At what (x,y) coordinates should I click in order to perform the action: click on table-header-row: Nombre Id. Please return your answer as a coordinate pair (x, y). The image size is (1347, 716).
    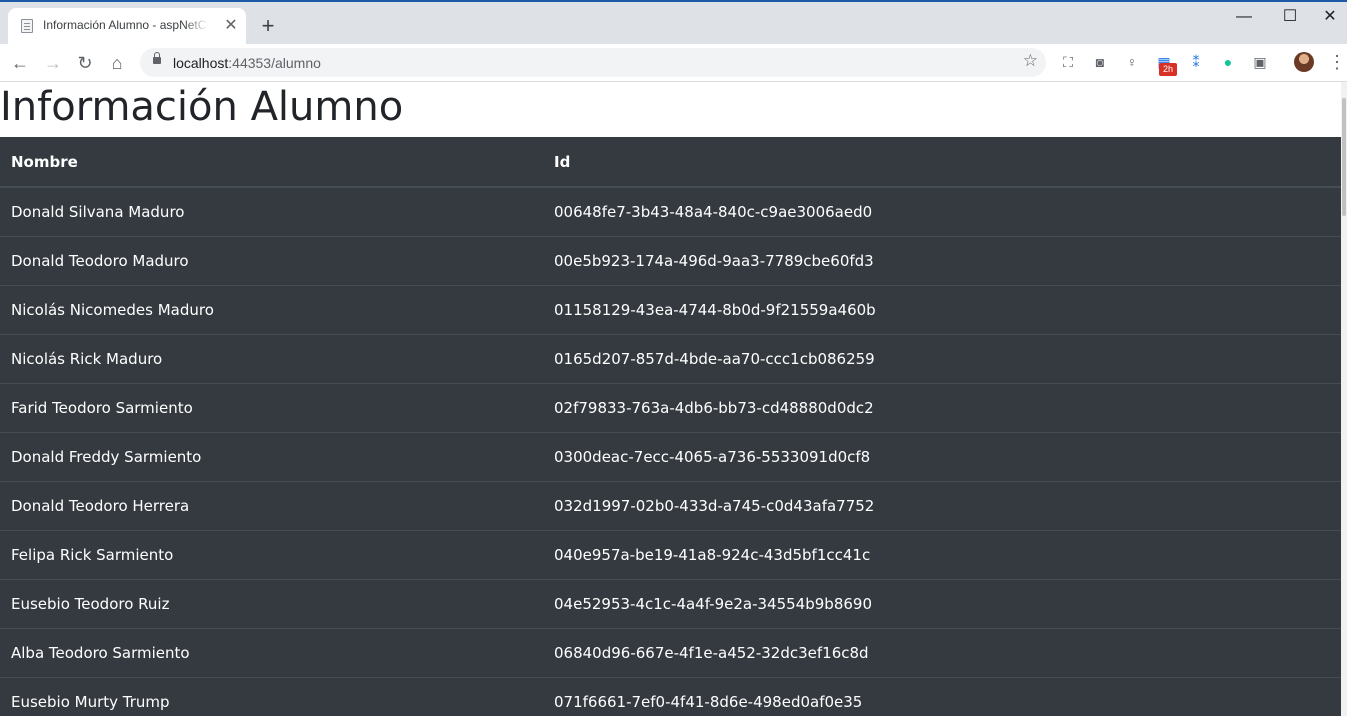
    Looking at the image, I should click on (670, 162).